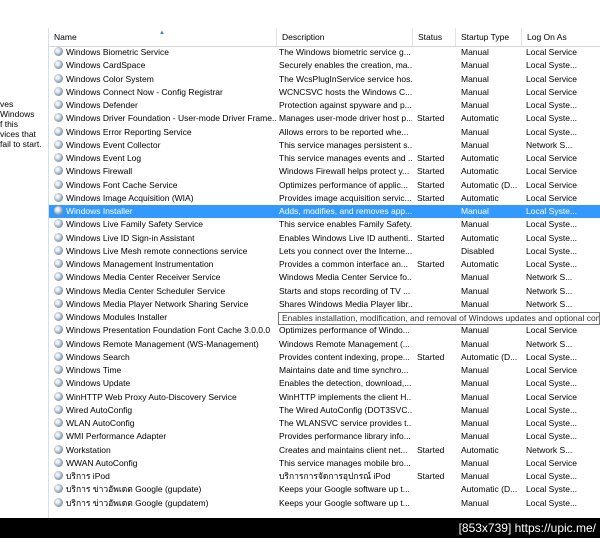  I want to click on service-name-label: WMI Performance Adapter, so click(116, 436).